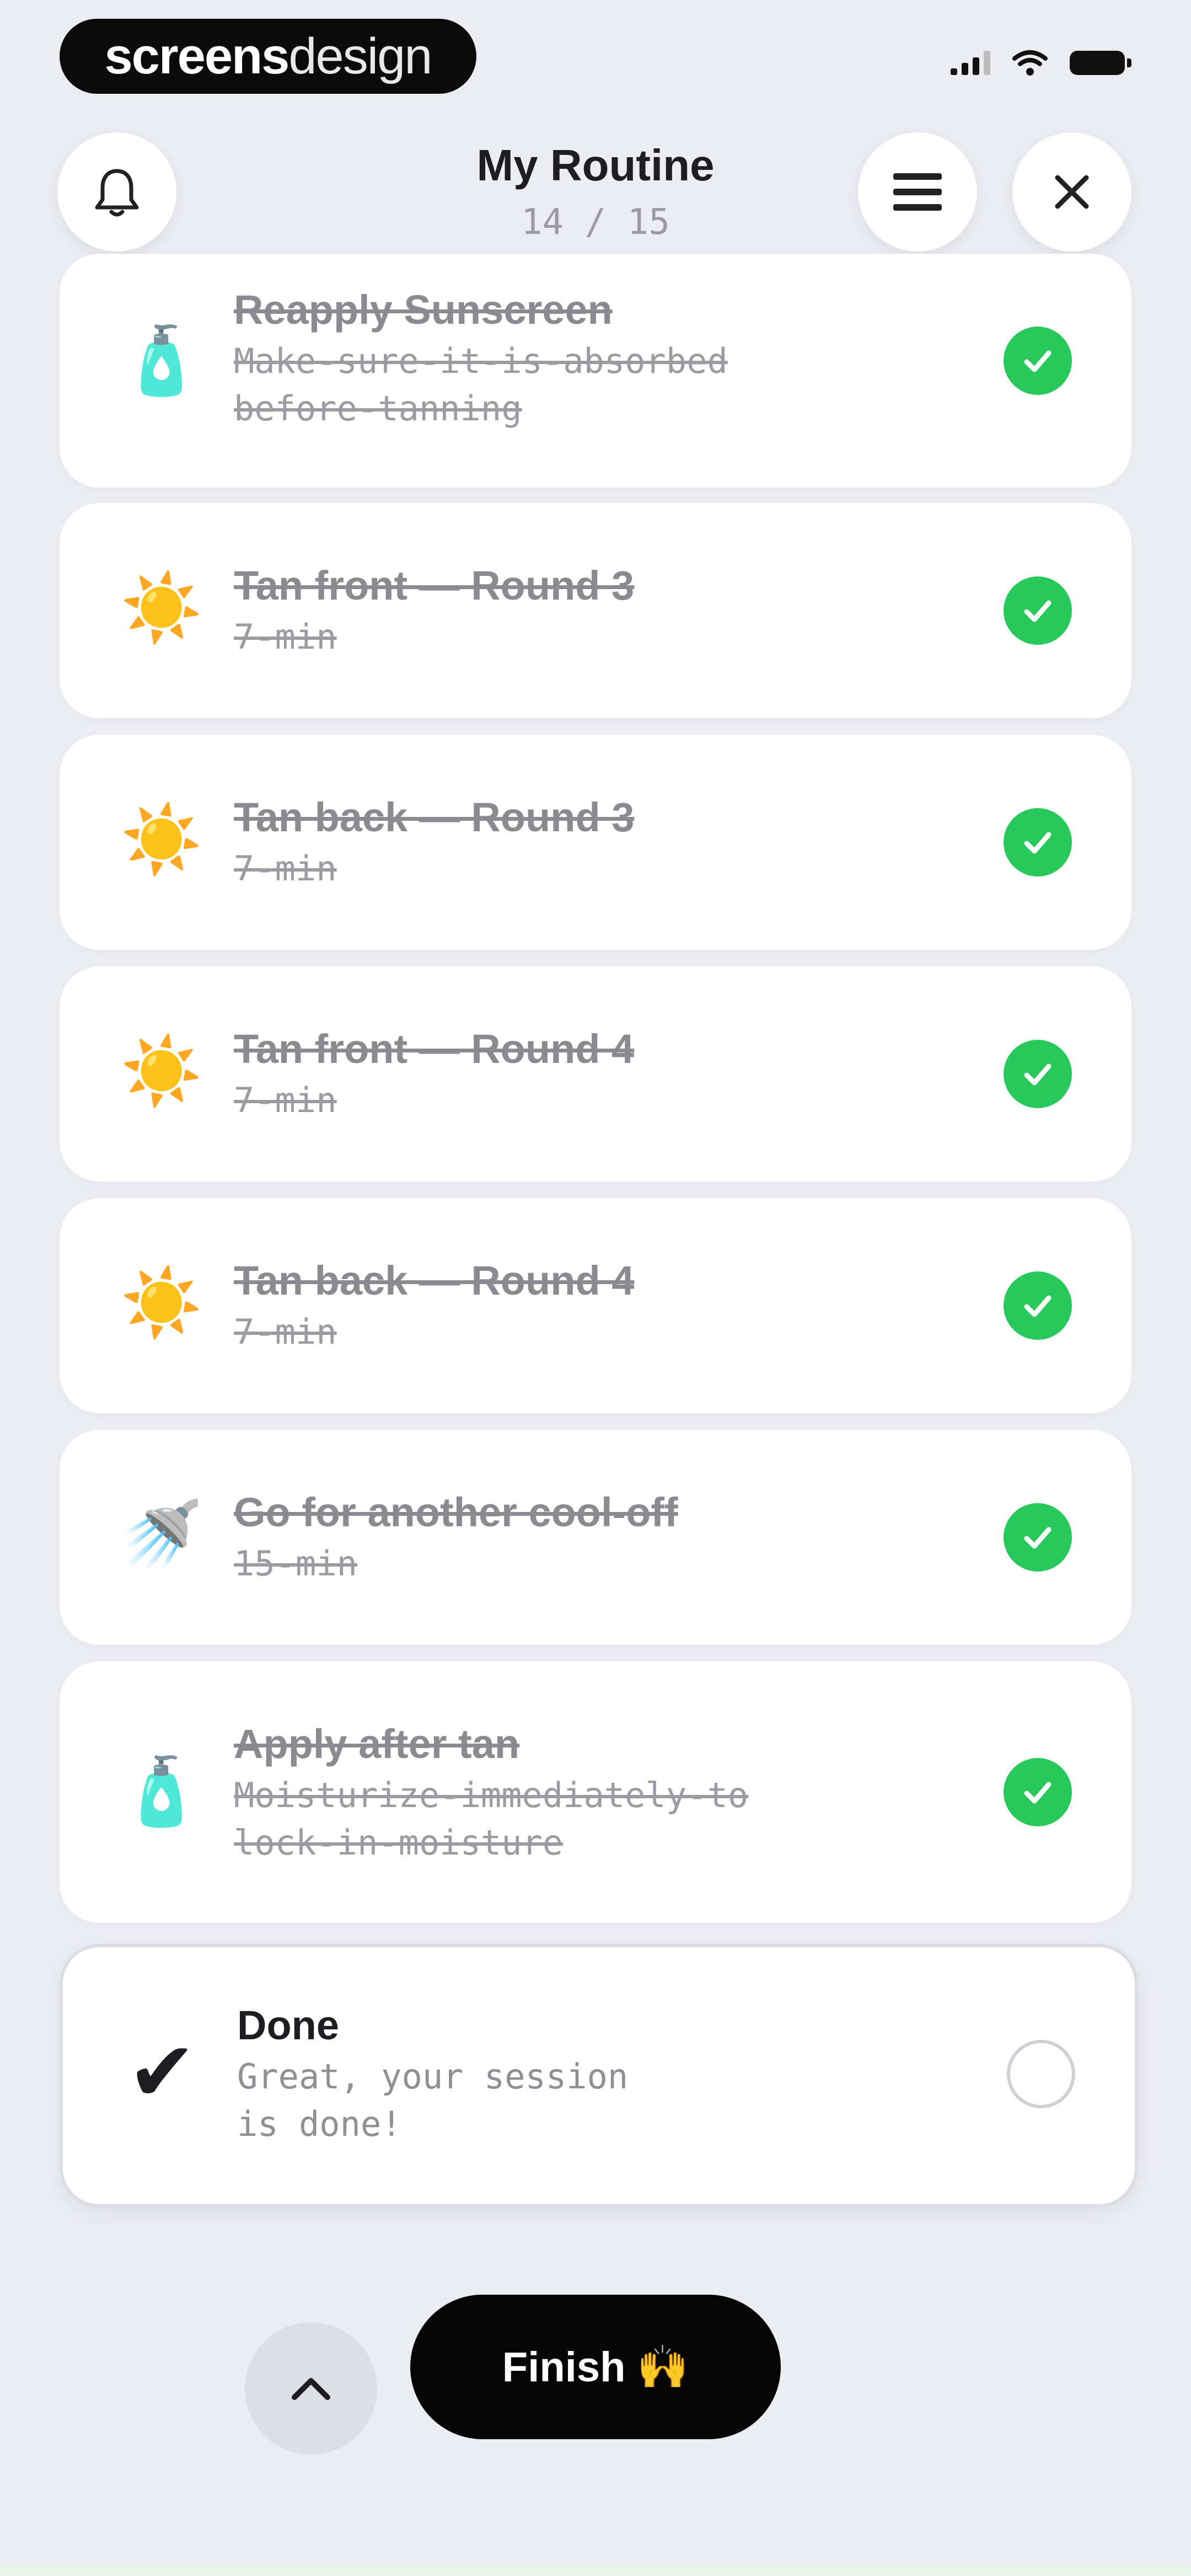 This screenshot has width=1191, height=2576. Describe the element at coordinates (564, 2367) in the screenshot. I see `finish-label: Finish` at that location.